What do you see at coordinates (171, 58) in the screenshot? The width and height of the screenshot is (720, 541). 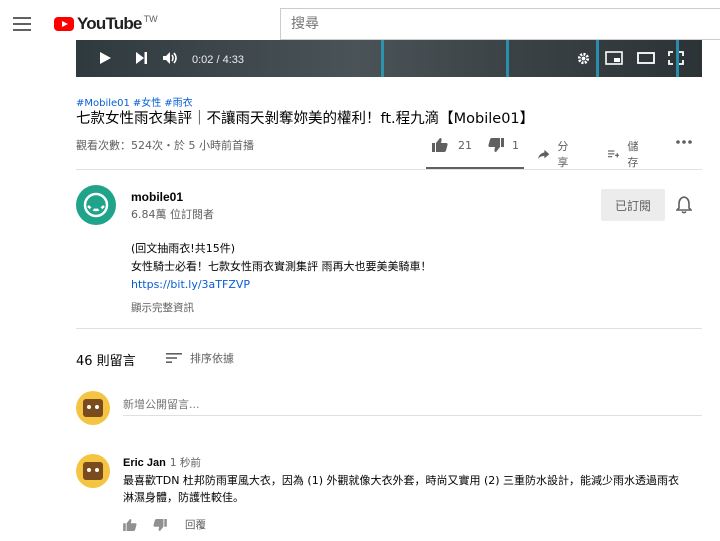 I see `volume-icon` at bounding box center [171, 58].